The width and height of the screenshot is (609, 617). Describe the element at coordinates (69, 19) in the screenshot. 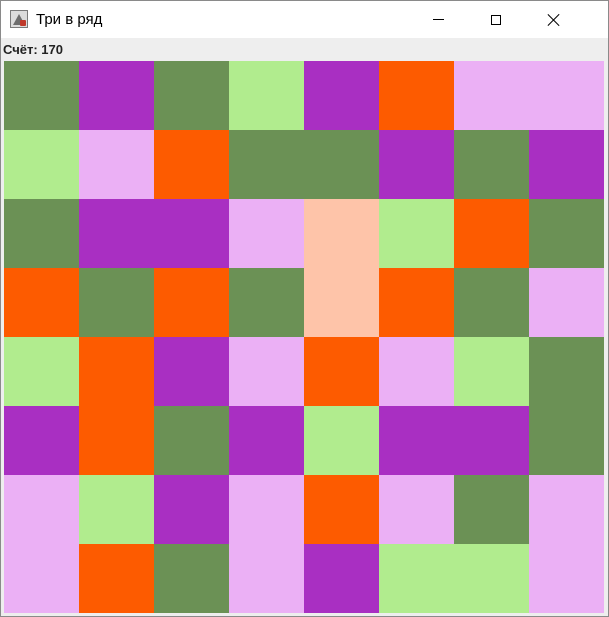

I see `window-title: Три в ряд` at that location.